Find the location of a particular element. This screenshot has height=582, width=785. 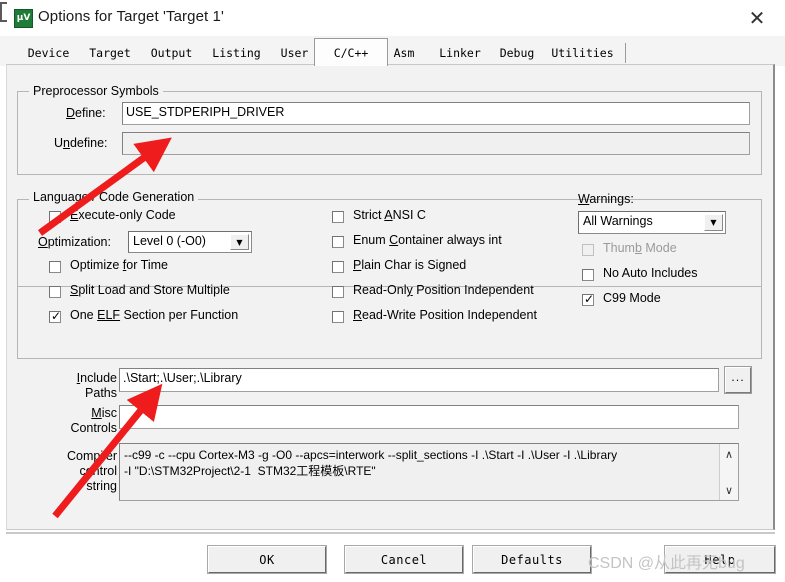

checkbox-read-only-position-independent is located at coordinates (338, 292).